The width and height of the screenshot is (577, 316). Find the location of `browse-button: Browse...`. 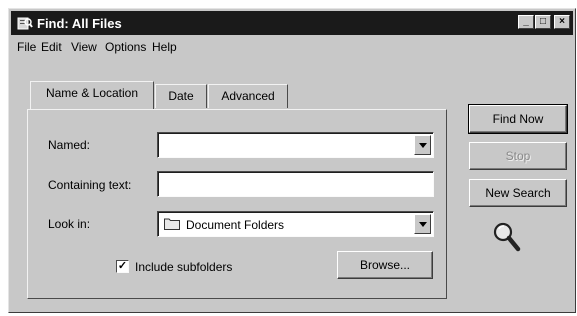

browse-button: Browse... is located at coordinates (385, 265).